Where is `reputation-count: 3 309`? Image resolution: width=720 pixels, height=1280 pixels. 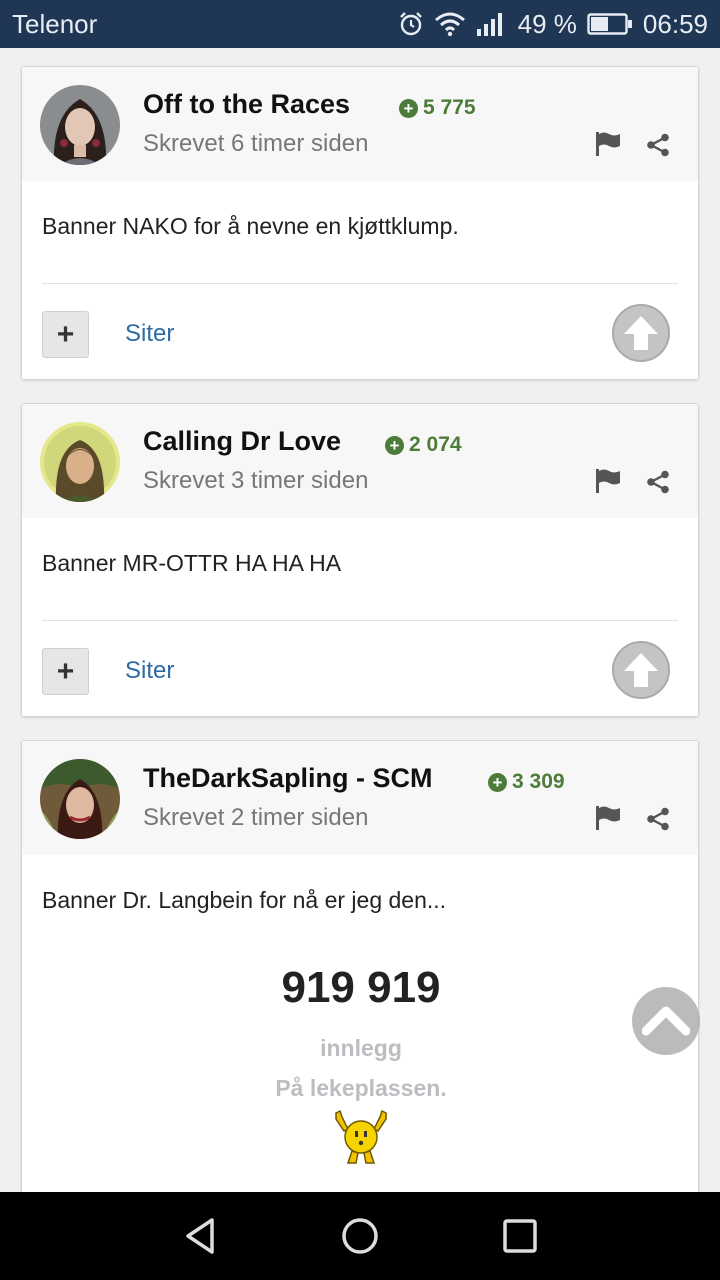 reputation-count: 3 309 is located at coordinates (538, 781).